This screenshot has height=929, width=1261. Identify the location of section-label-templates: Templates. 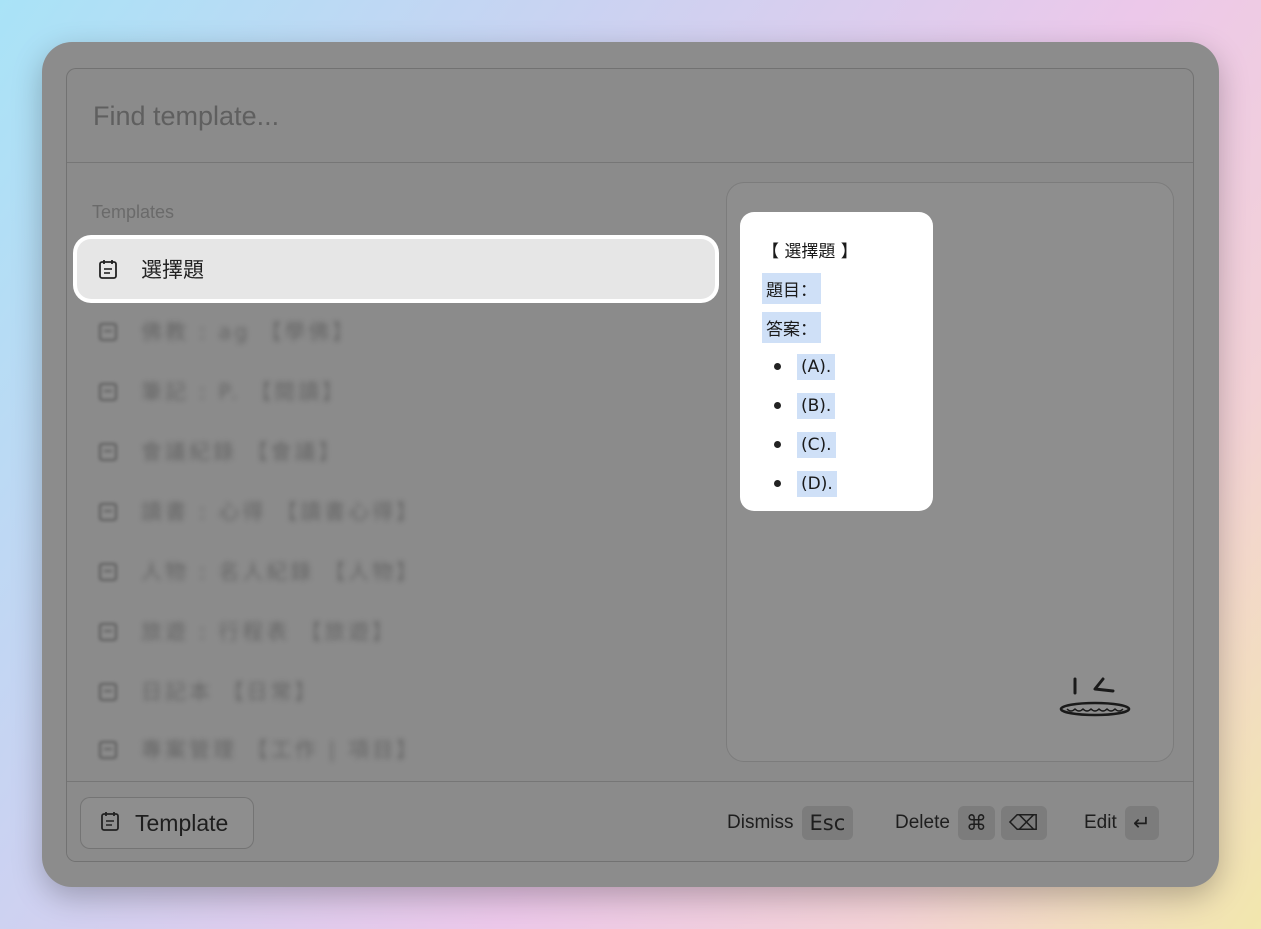
(133, 212).